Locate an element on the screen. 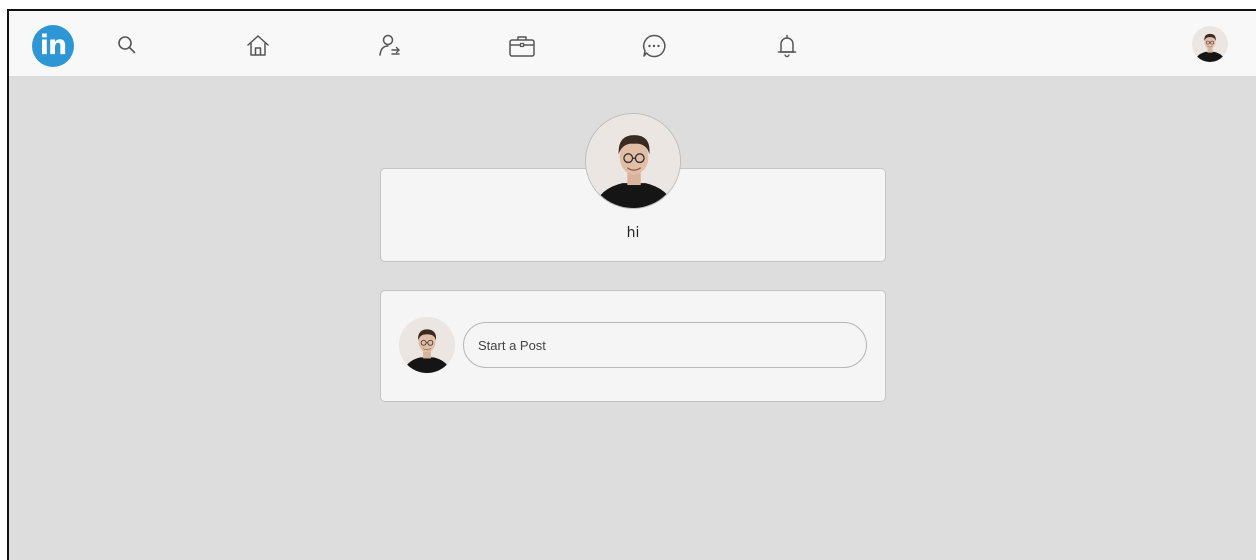  top-navbar: in is located at coordinates (632, 43).